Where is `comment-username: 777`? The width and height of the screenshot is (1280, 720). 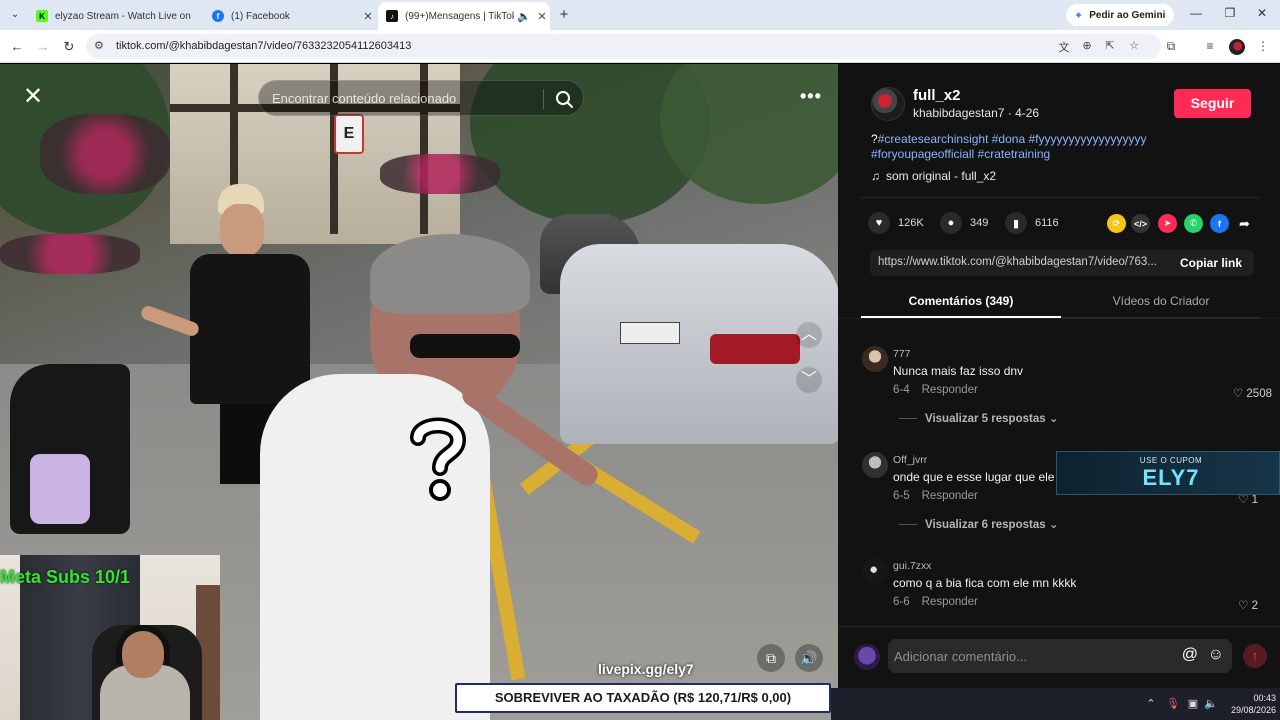
comment-username: 777 is located at coordinates (902, 354).